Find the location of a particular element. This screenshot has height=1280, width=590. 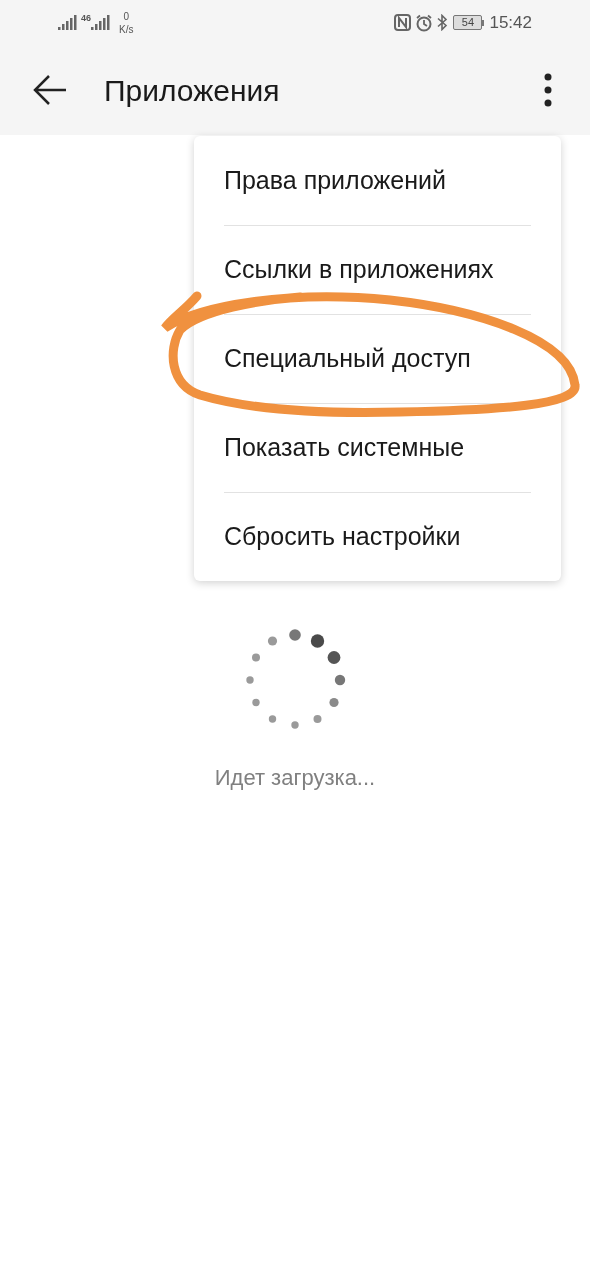

screen-title: Приложения is located at coordinates (192, 90).